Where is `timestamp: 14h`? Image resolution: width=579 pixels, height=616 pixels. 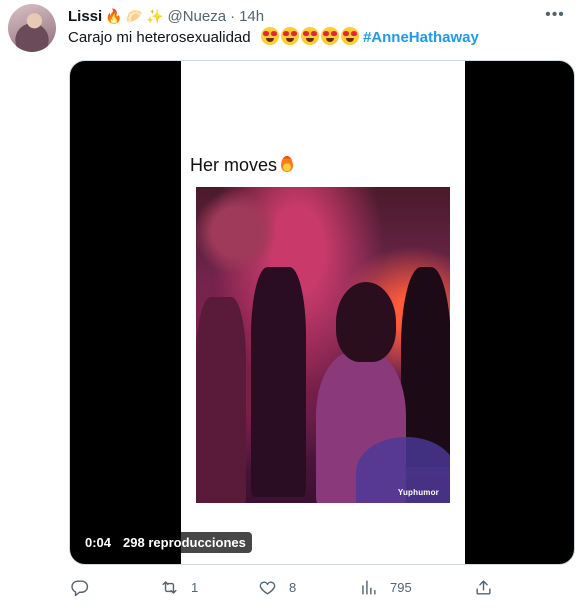
timestamp: 14h is located at coordinates (251, 16).